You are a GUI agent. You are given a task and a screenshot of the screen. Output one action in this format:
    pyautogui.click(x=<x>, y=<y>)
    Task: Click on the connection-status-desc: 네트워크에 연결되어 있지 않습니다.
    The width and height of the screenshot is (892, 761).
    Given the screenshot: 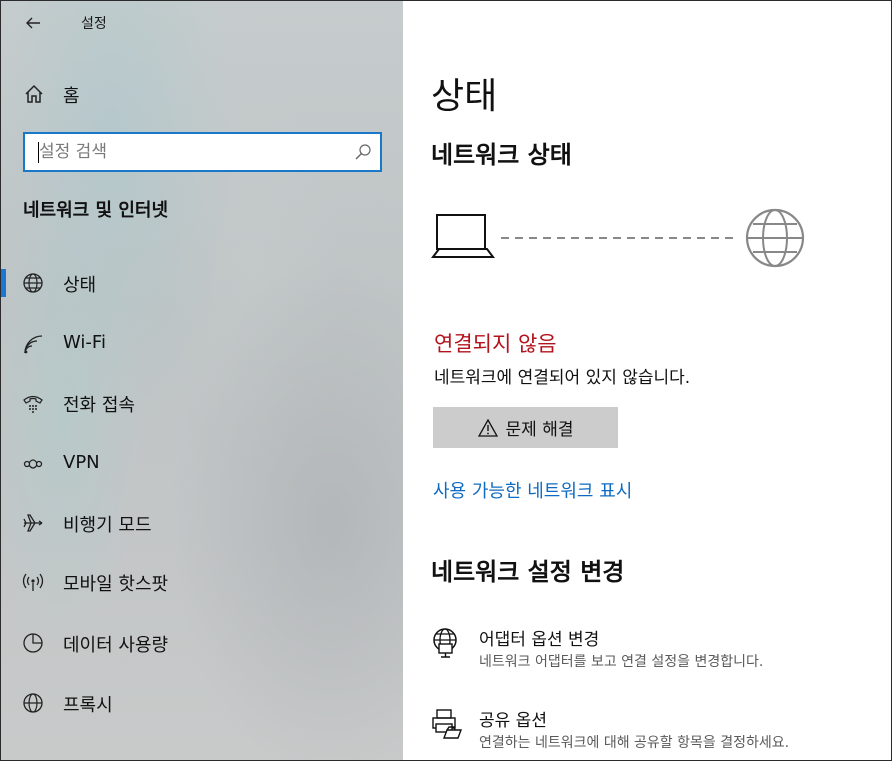 What is the action you would take?
    pyautogui.click(x=562, y=378)
    